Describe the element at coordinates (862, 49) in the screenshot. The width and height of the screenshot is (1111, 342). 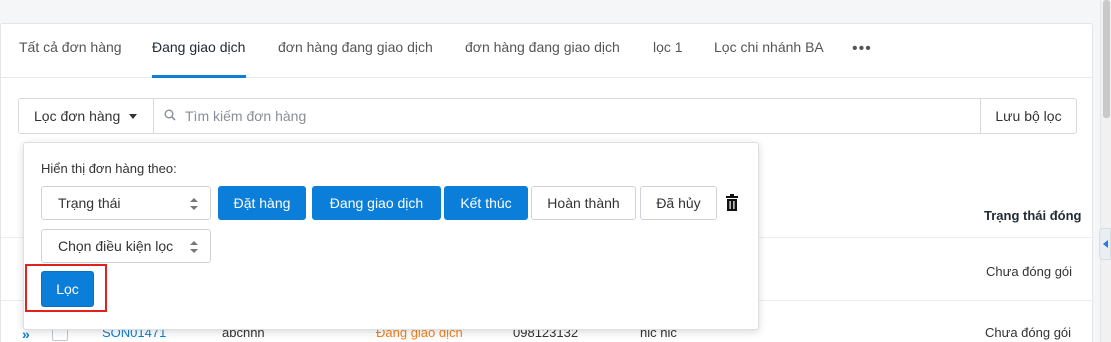
I see `more-tabs-icon: •••` at that location.